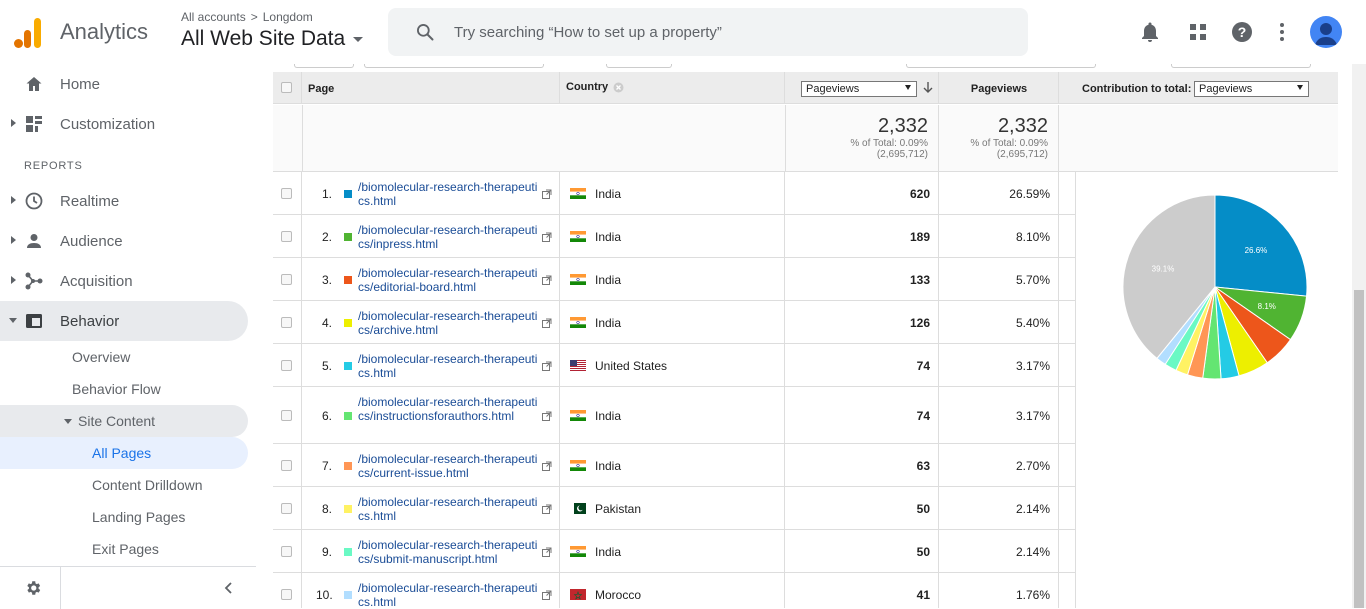 Image resolution: width=1366 pixels, height=609 pixels. I want to click on analytics-logo, so click(28, 32).